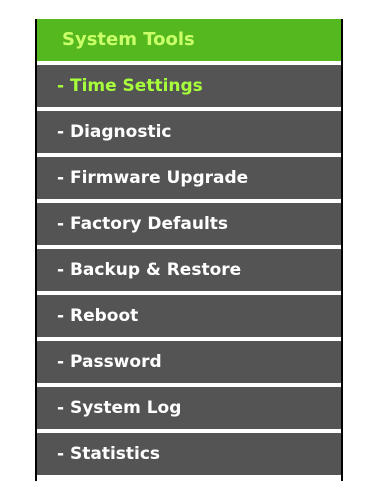 The width and height of the screenshot is (371, 481). What do you see at coordinates (189, 270) in the screenshot?
I see `menu-item-backup-restore: - Backup & Restore` at bounding box center [189, 270].